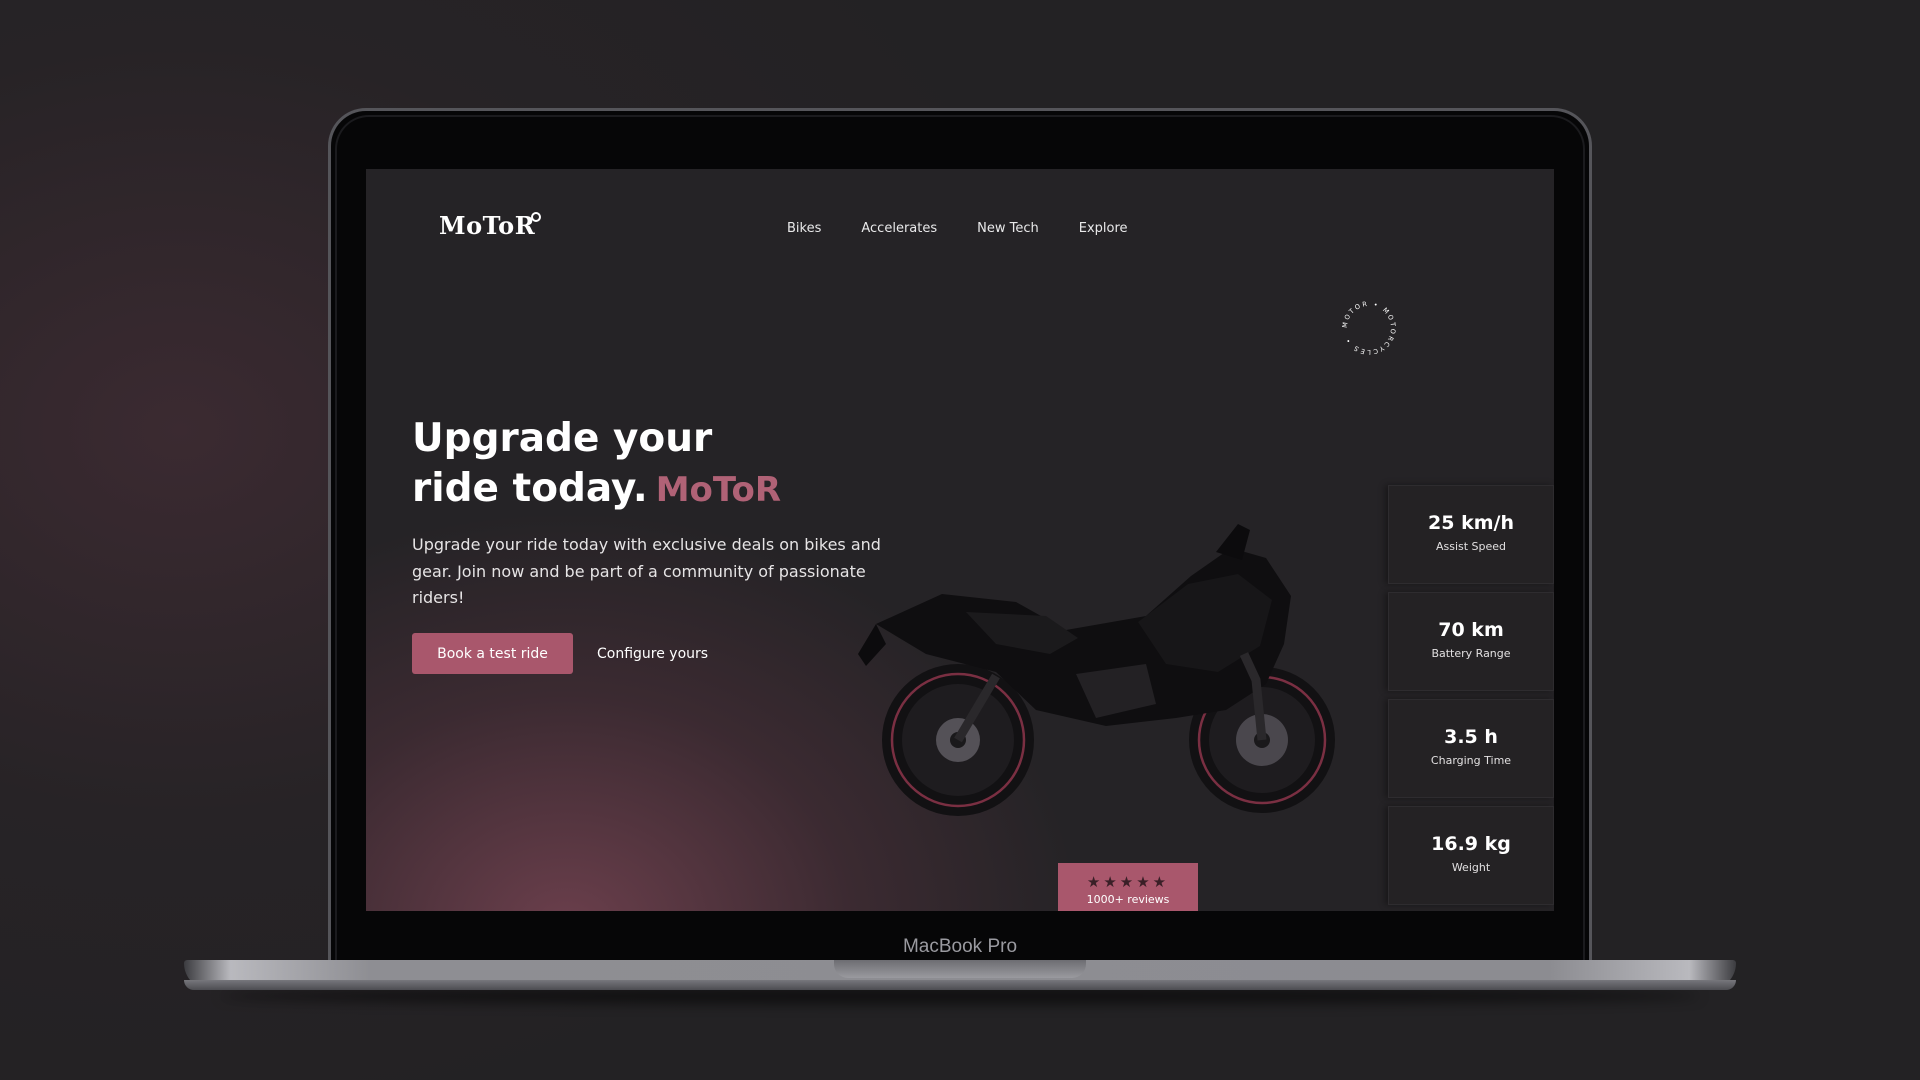  I want to click on nav-item-explore: Explore, so click(1103, 228).